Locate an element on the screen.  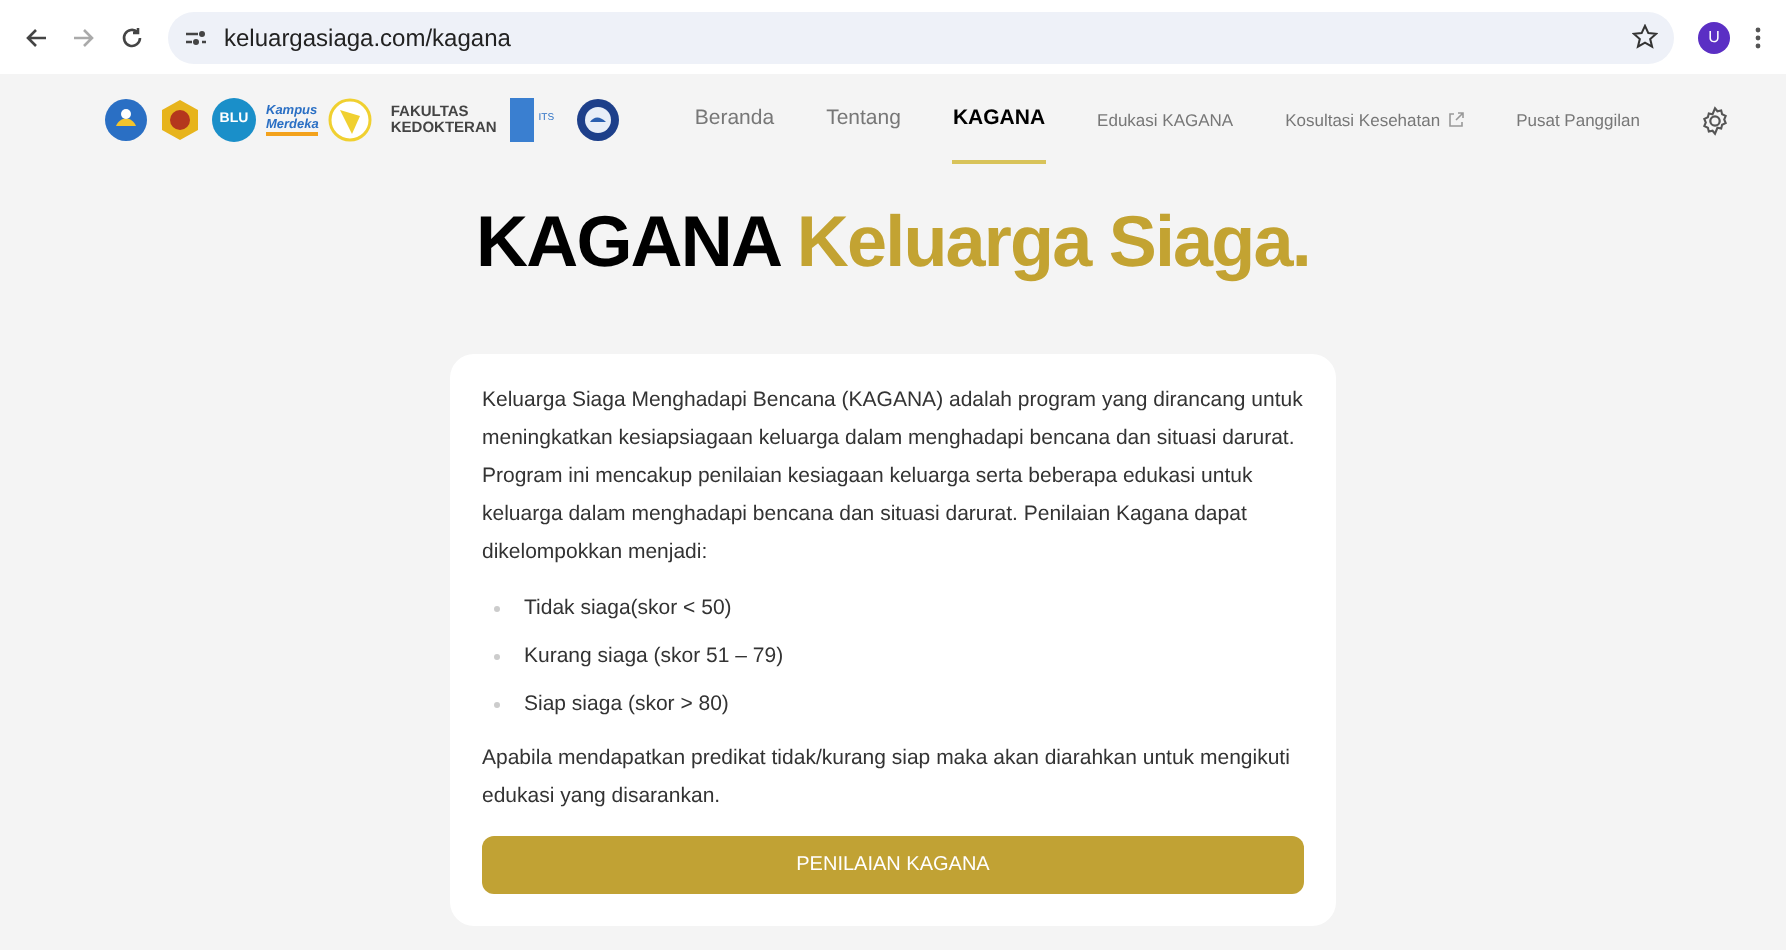
emblem-logo-icon is located at coordinates (350, 120).